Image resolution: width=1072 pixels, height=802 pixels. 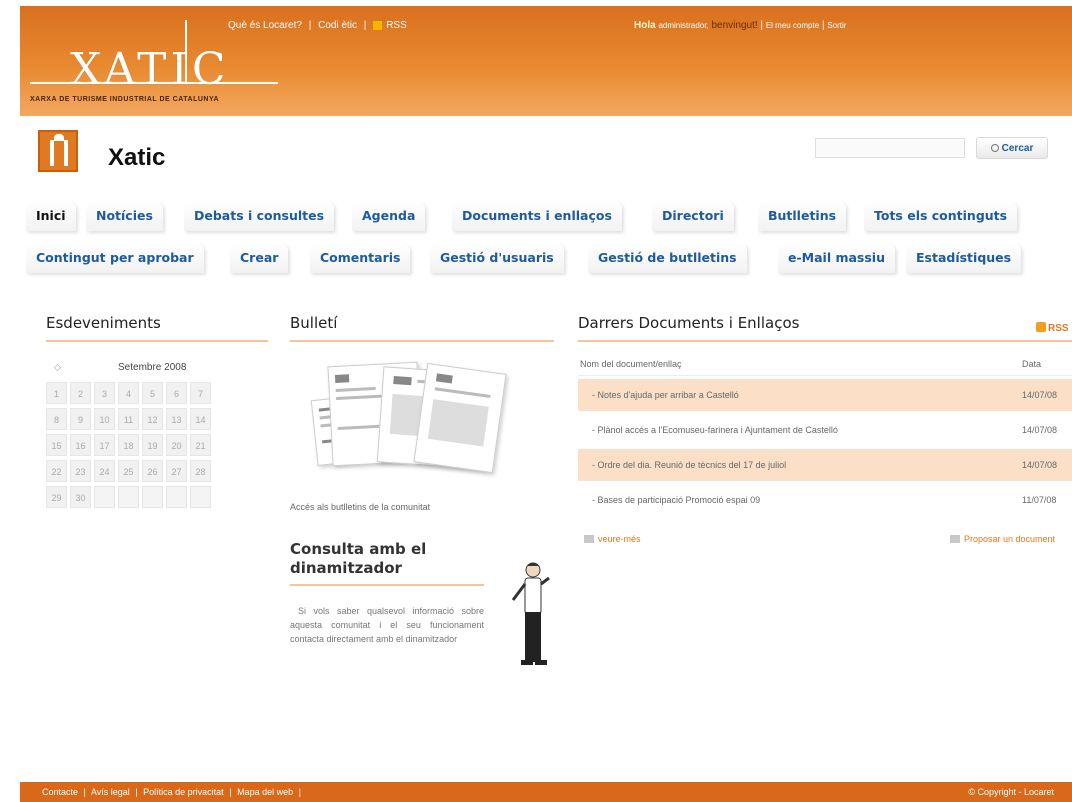 What do you see at coordinates (1058, 328) in the screenshot?
I see `rss-label: RSS` at bounding box center [1058, 328].